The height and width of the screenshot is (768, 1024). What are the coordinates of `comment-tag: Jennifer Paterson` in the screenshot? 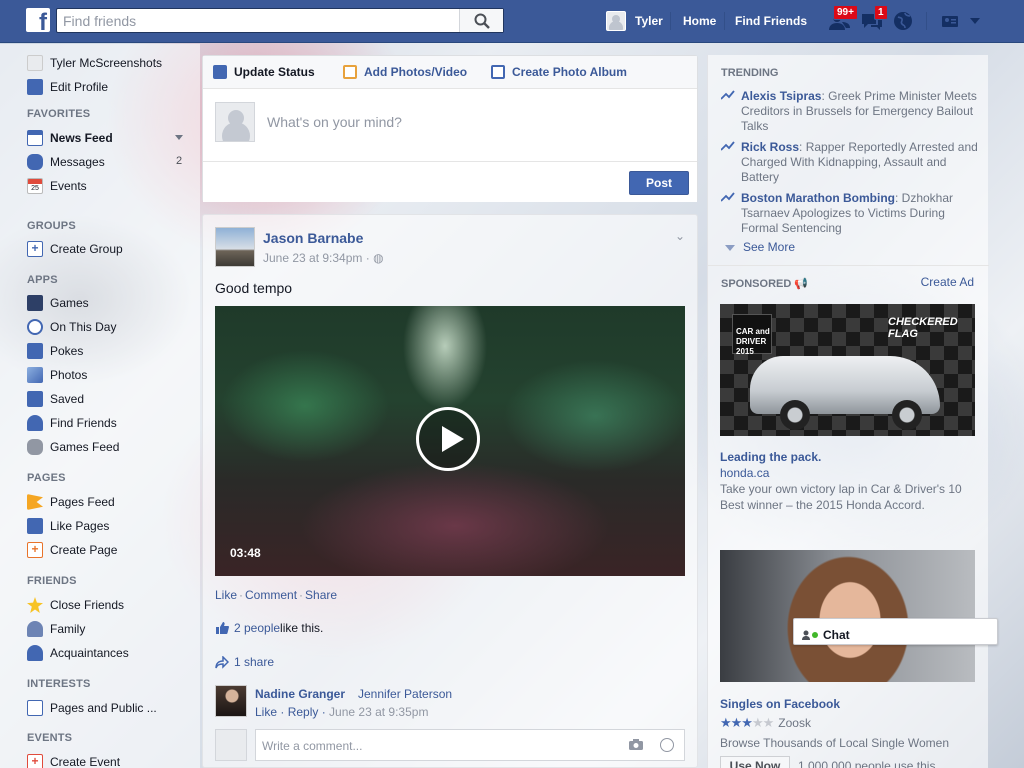 It's located at (405, 694).